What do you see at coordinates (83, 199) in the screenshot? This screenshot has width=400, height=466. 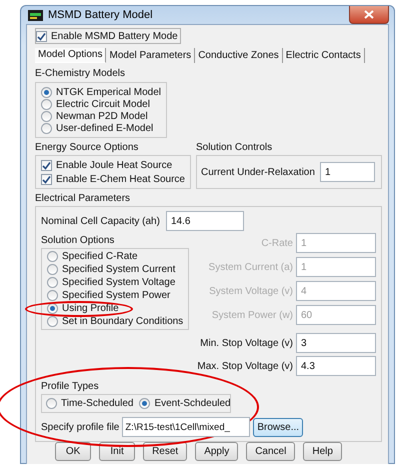 I see `group-title: Electrical Parameters` at bounding box center [83, 199].